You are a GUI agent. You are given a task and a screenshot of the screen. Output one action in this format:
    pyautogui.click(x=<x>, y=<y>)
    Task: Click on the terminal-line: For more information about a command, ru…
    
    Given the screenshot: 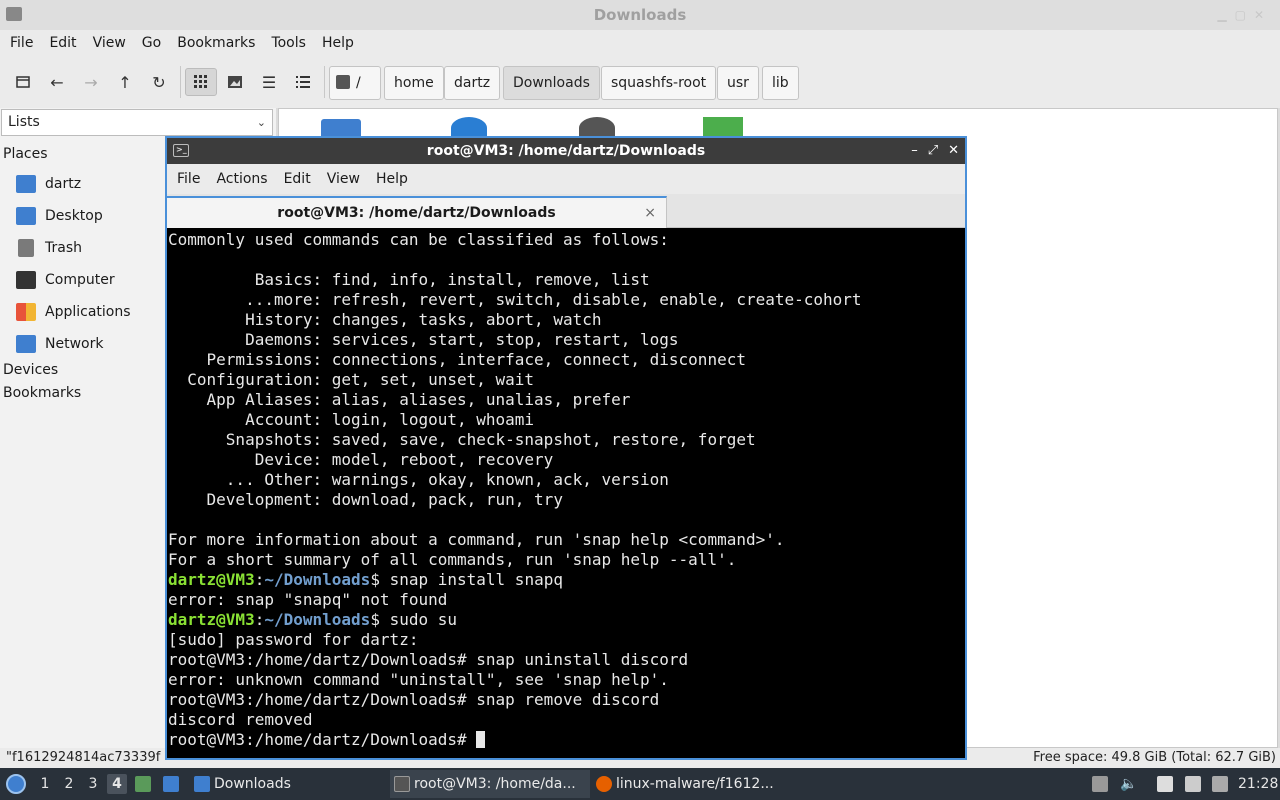 What is the action you would take?
    pyautogui.click(x=476, y=539)
    